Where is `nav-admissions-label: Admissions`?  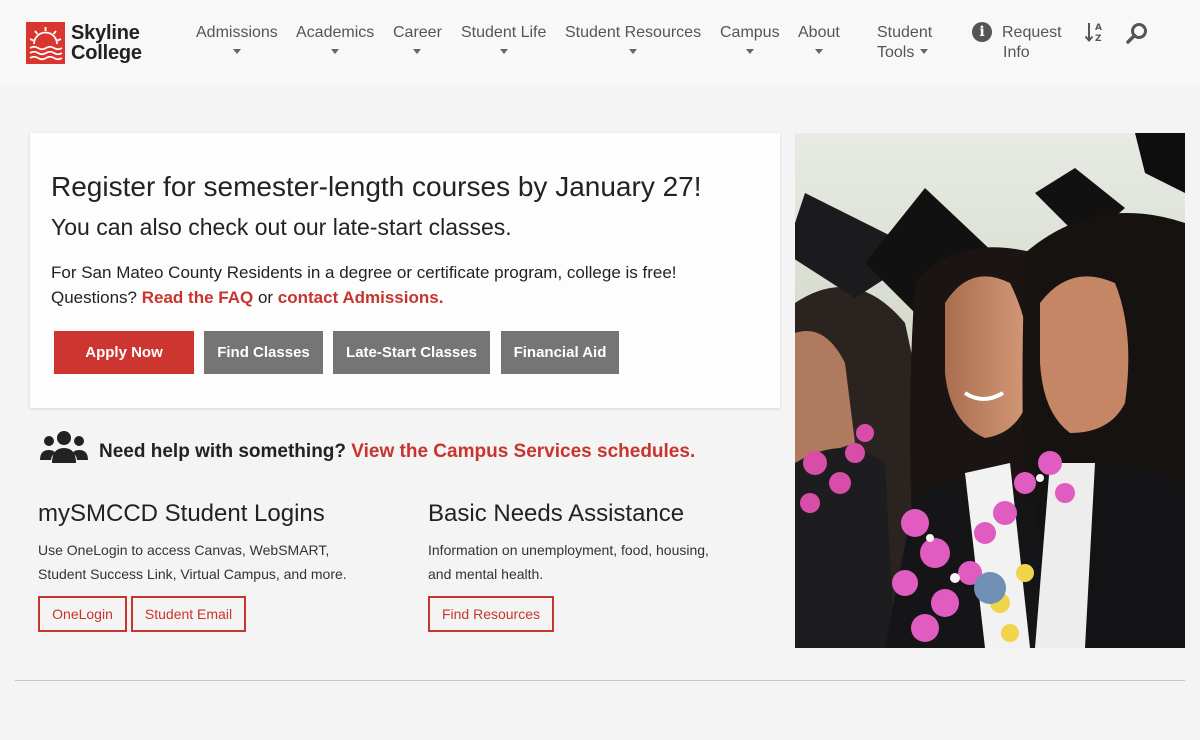 nav-admissions-label: Admissions is located at coordinates (237, 32).